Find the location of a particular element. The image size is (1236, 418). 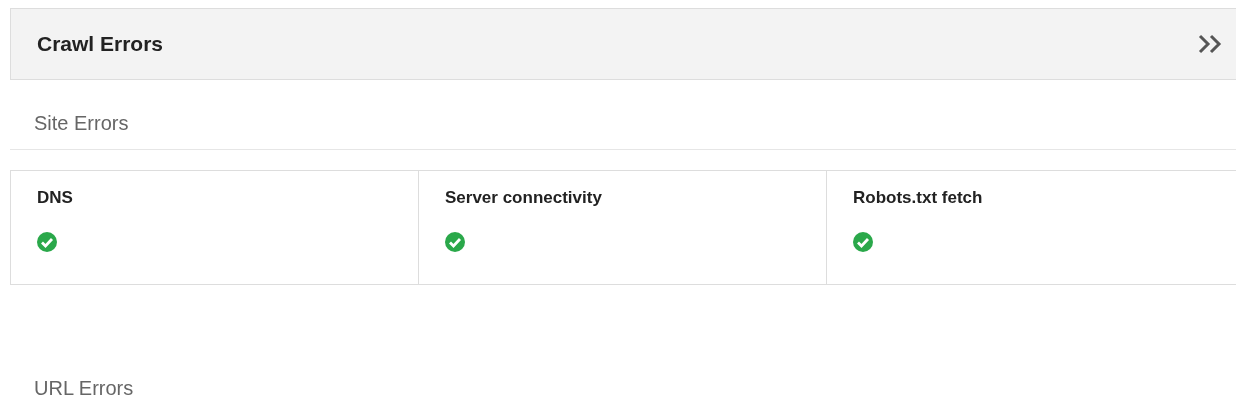

section-heading: URL Errors is located at coordinates (84, 388).